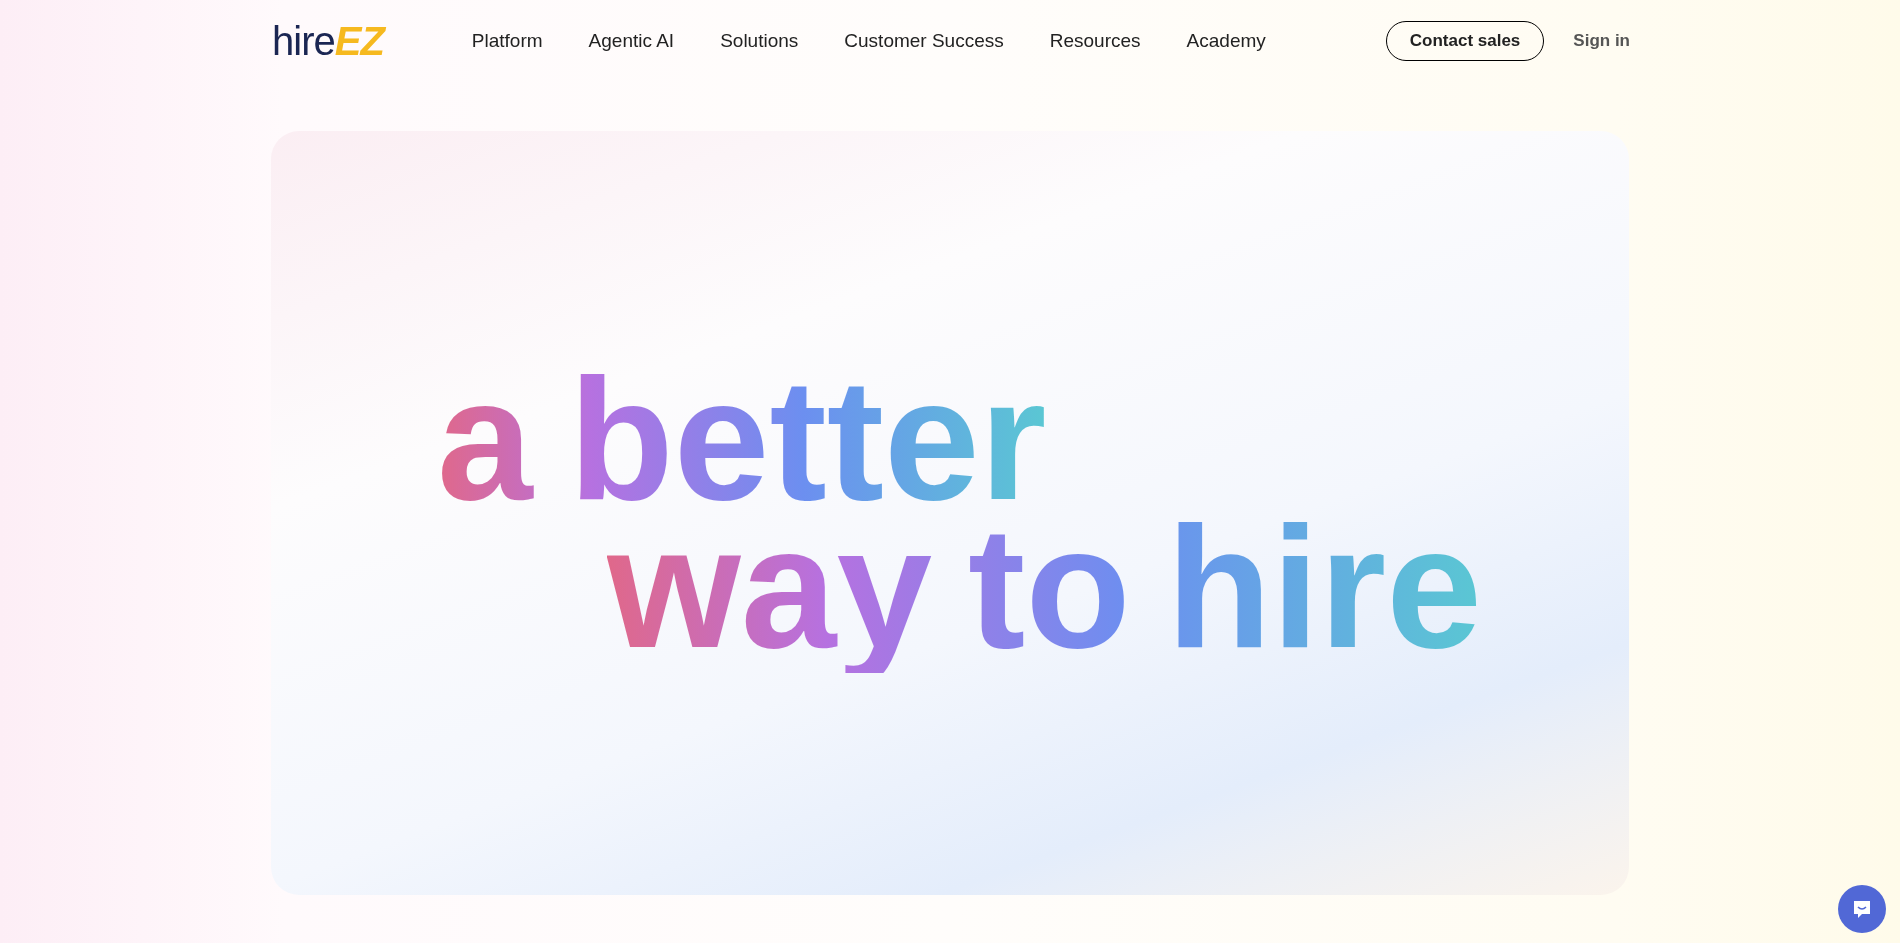 Image resolution: width=1900 pixels, height=943 pixels. What do you see at coordinates (507, 41) in the screenshot?
I see `nav-link: Platform` at bounding box center [507, 41].